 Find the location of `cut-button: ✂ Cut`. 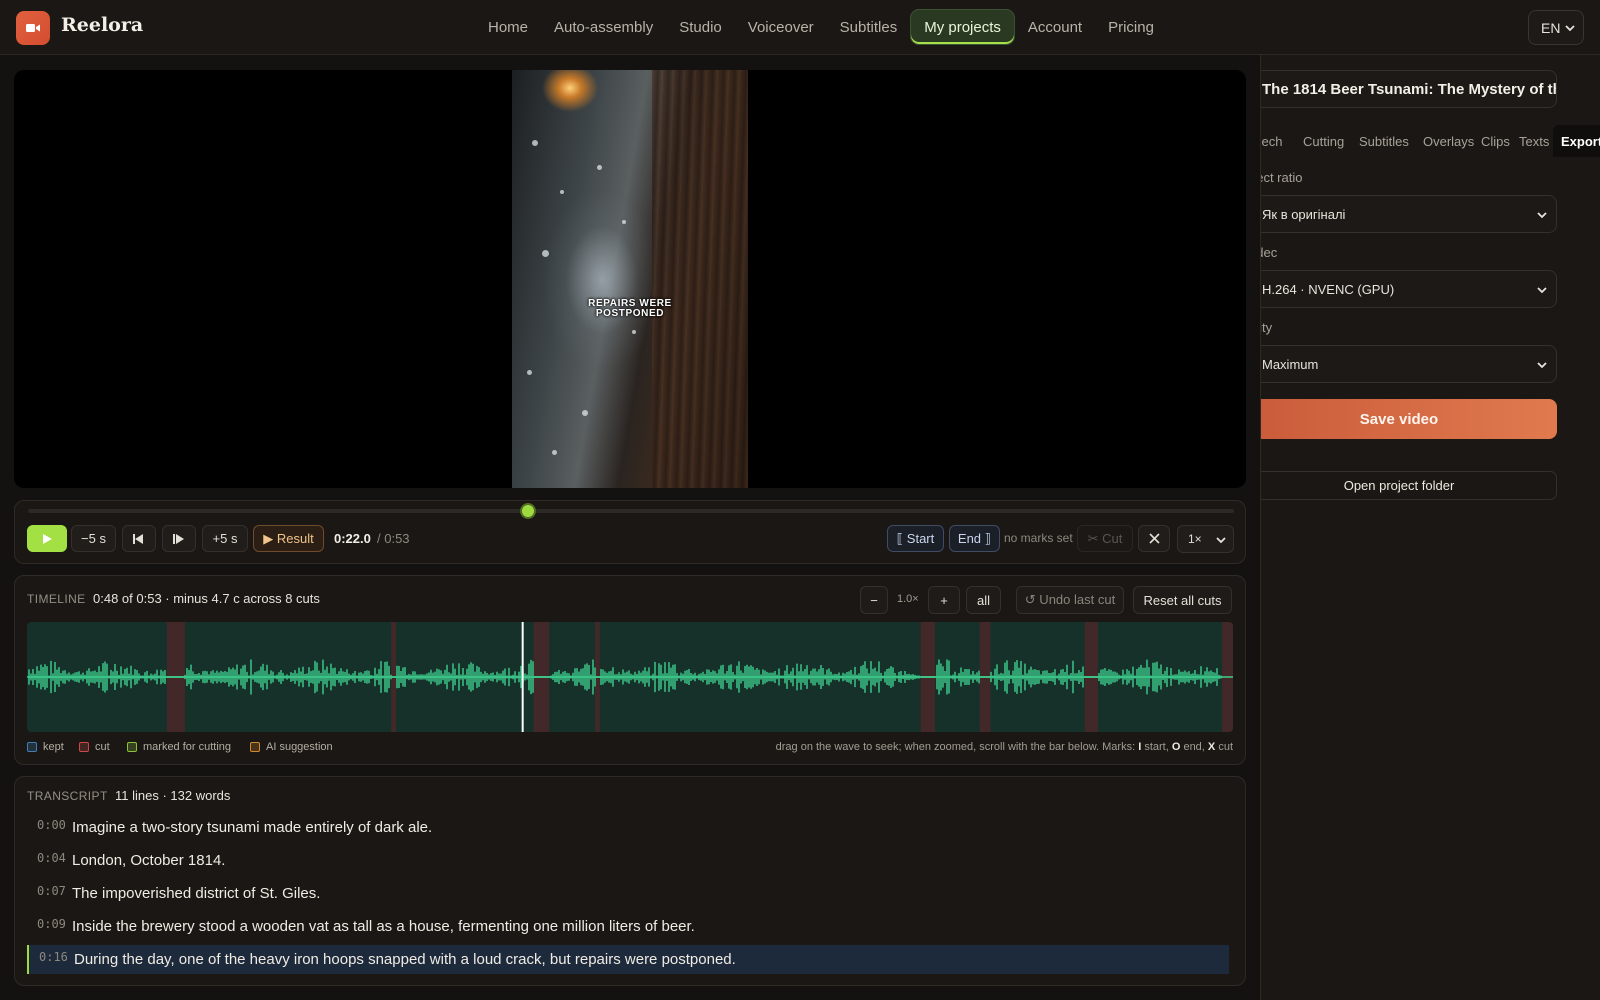

cut-button: ✂ Cut is located at coordinates (1105, 538).